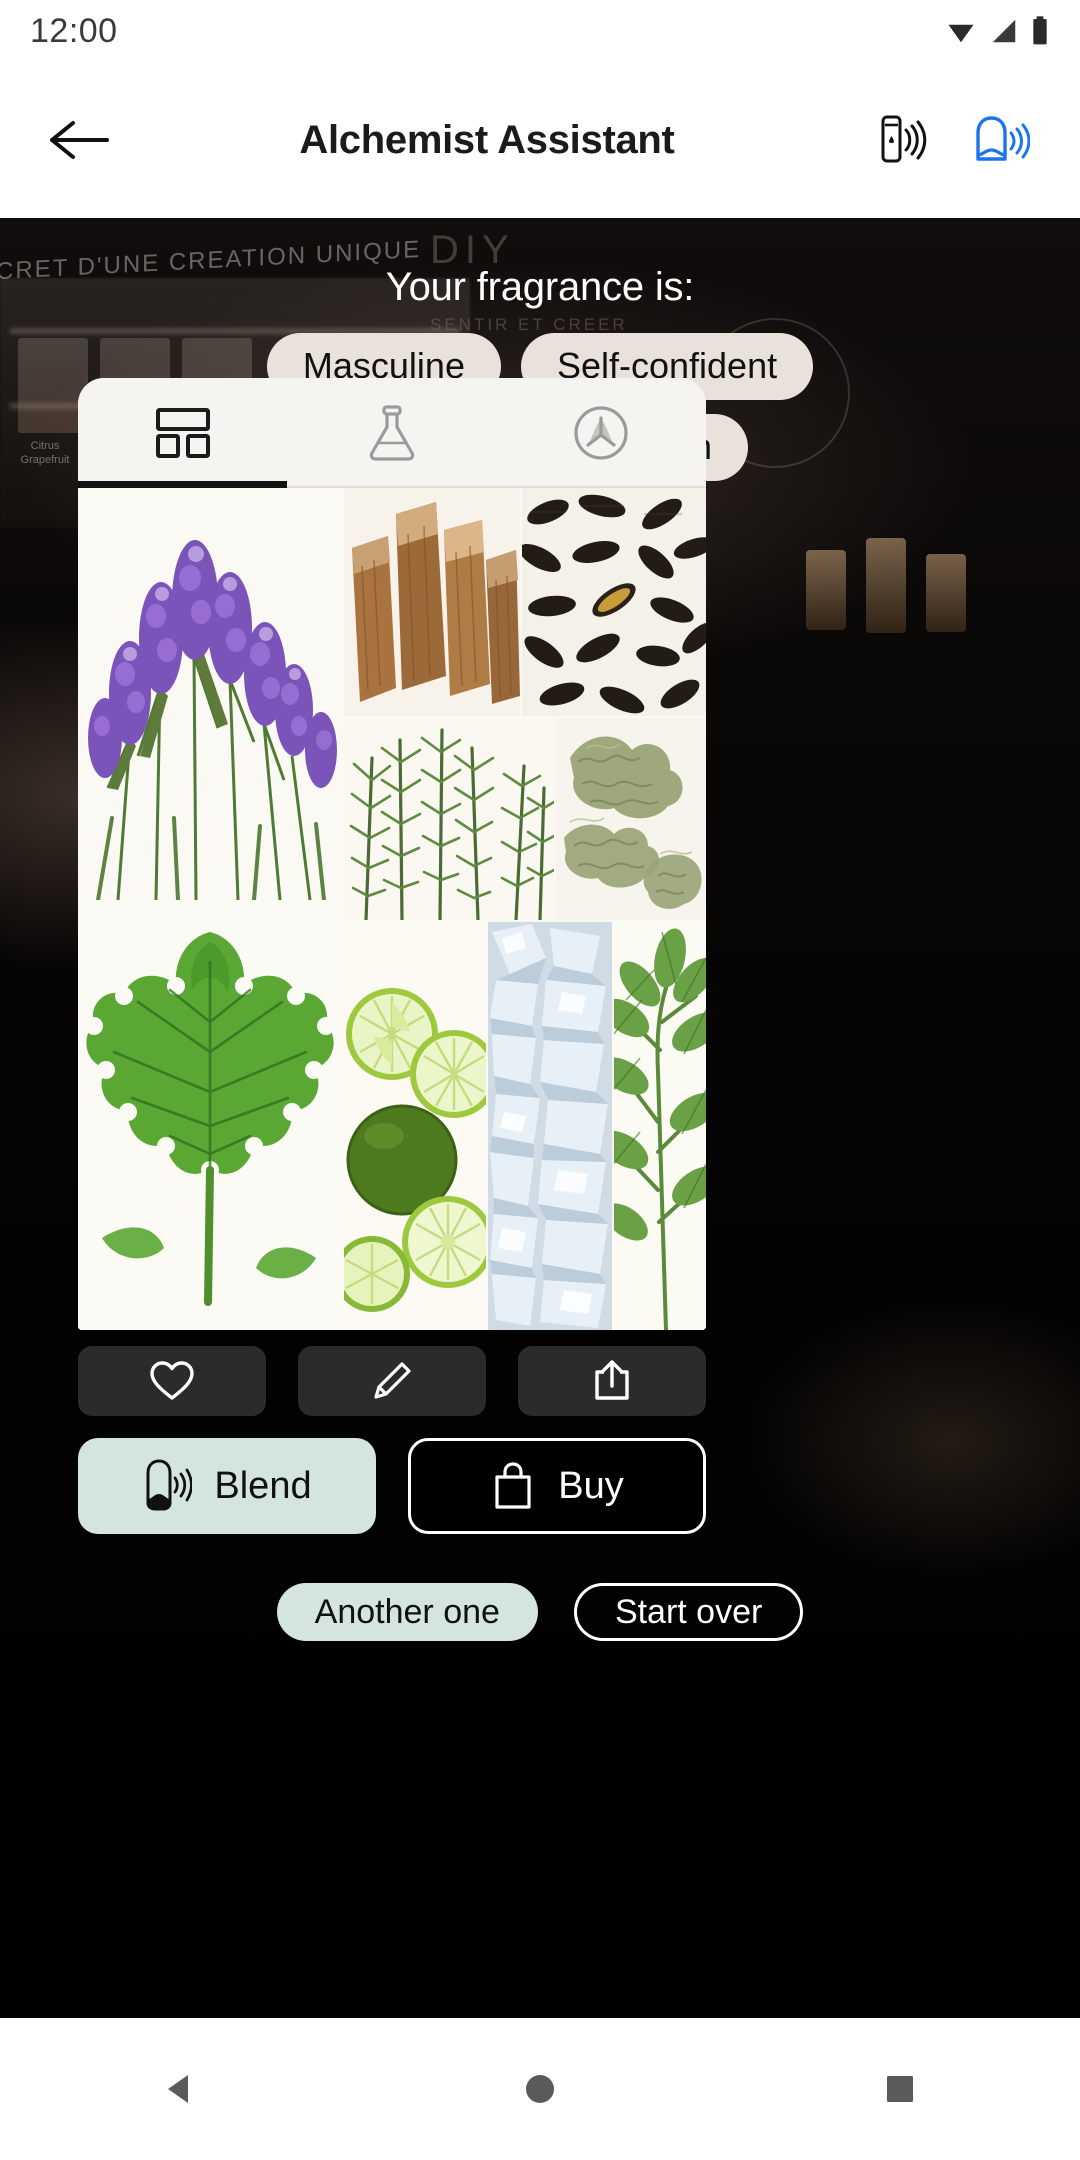  I want to click on nav-home, so click(540, 2089).